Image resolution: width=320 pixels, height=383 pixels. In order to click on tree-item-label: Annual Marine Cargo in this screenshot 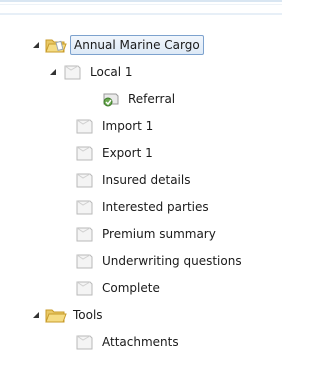, I will do `click(137, 45)`.